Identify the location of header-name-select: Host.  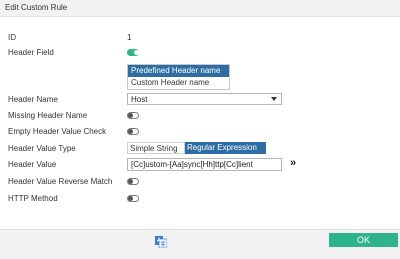
(204, 99).